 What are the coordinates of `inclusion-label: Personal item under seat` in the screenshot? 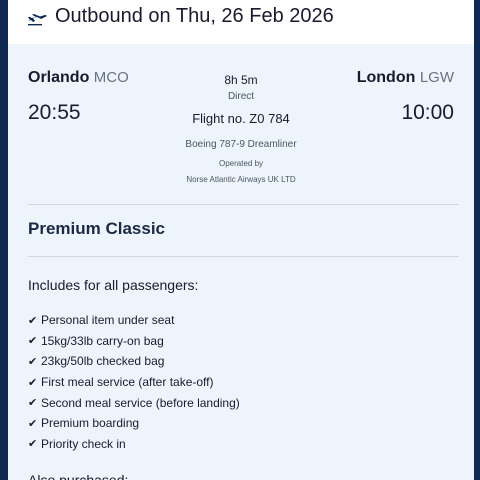 It's located at (108, 320).